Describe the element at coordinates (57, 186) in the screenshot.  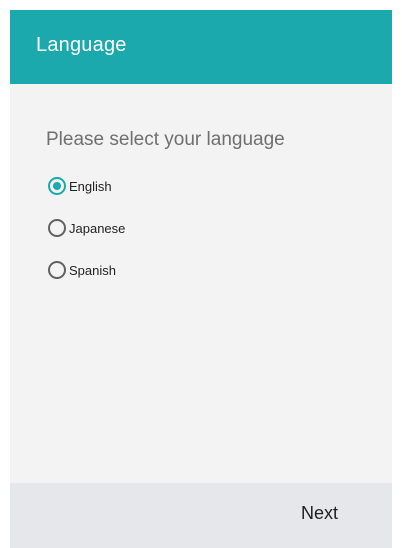
I see `radio-checked-icon` at that location.